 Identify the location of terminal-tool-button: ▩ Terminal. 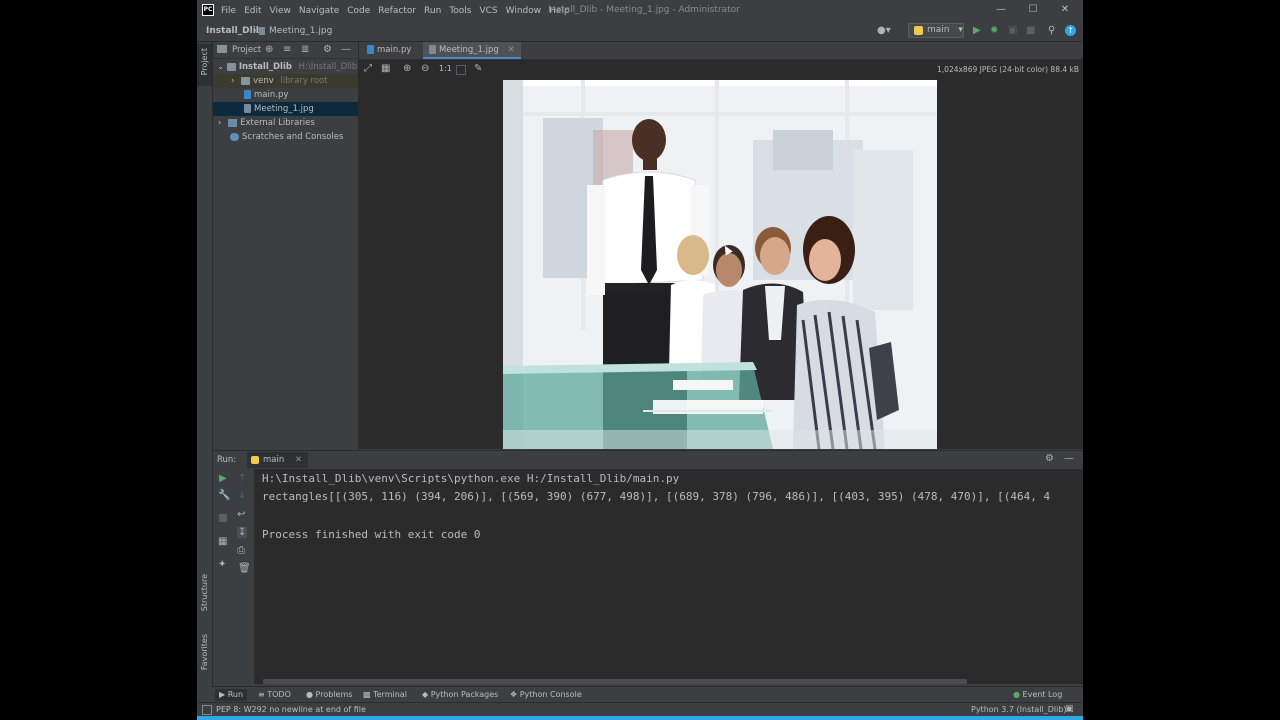
(385, 695).